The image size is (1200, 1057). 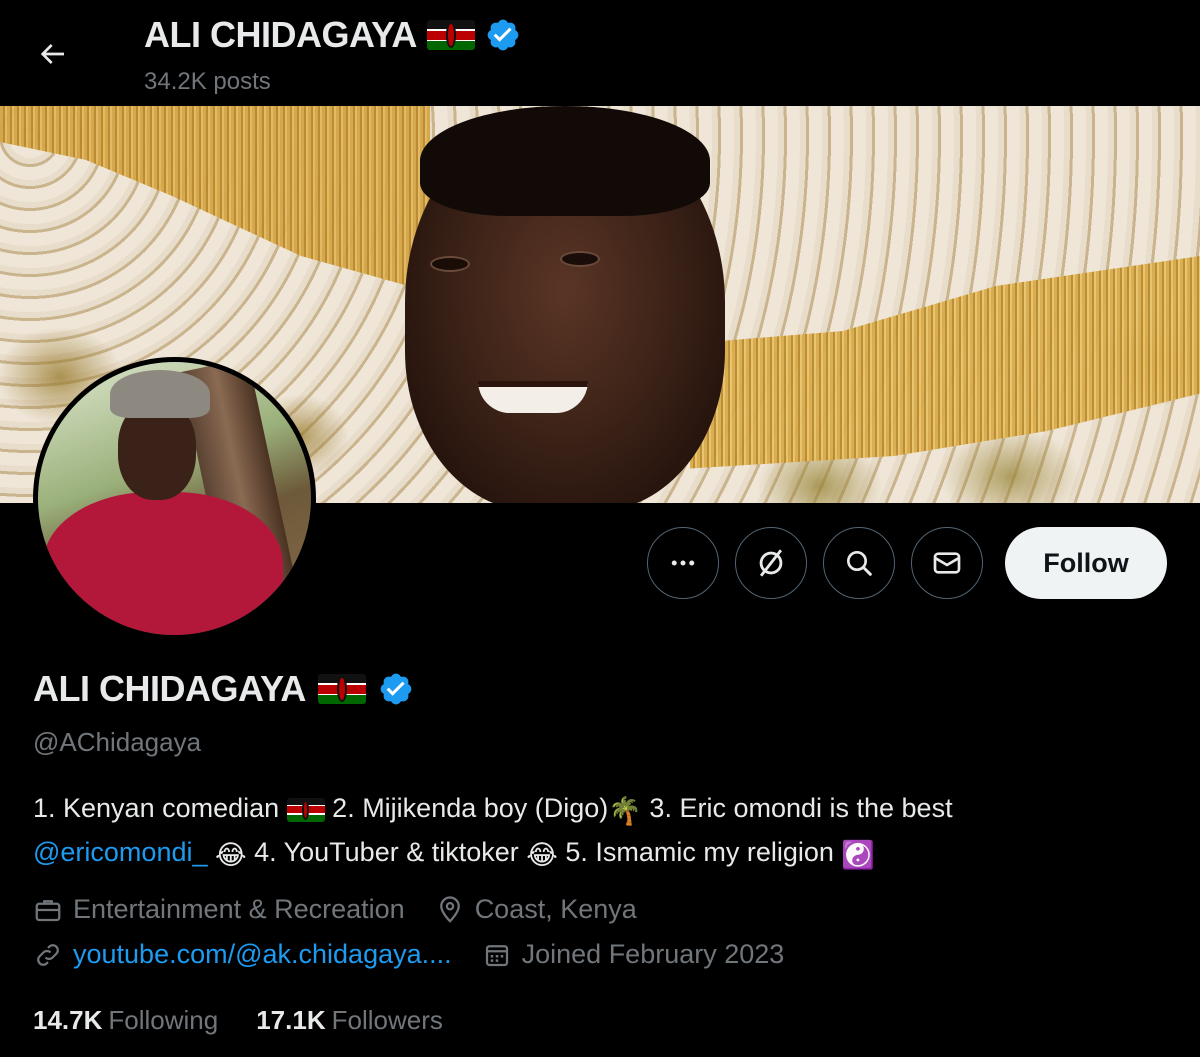 I want to click on bio-text: 2. Mijikenda boy (Digo), so click(x=466, y=808).